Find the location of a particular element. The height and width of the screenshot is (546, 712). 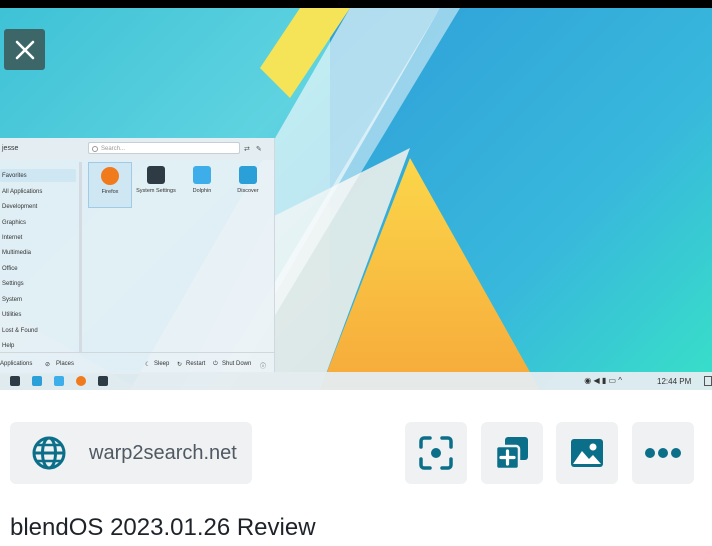

save-image-button is located at coordinates (587, 453).